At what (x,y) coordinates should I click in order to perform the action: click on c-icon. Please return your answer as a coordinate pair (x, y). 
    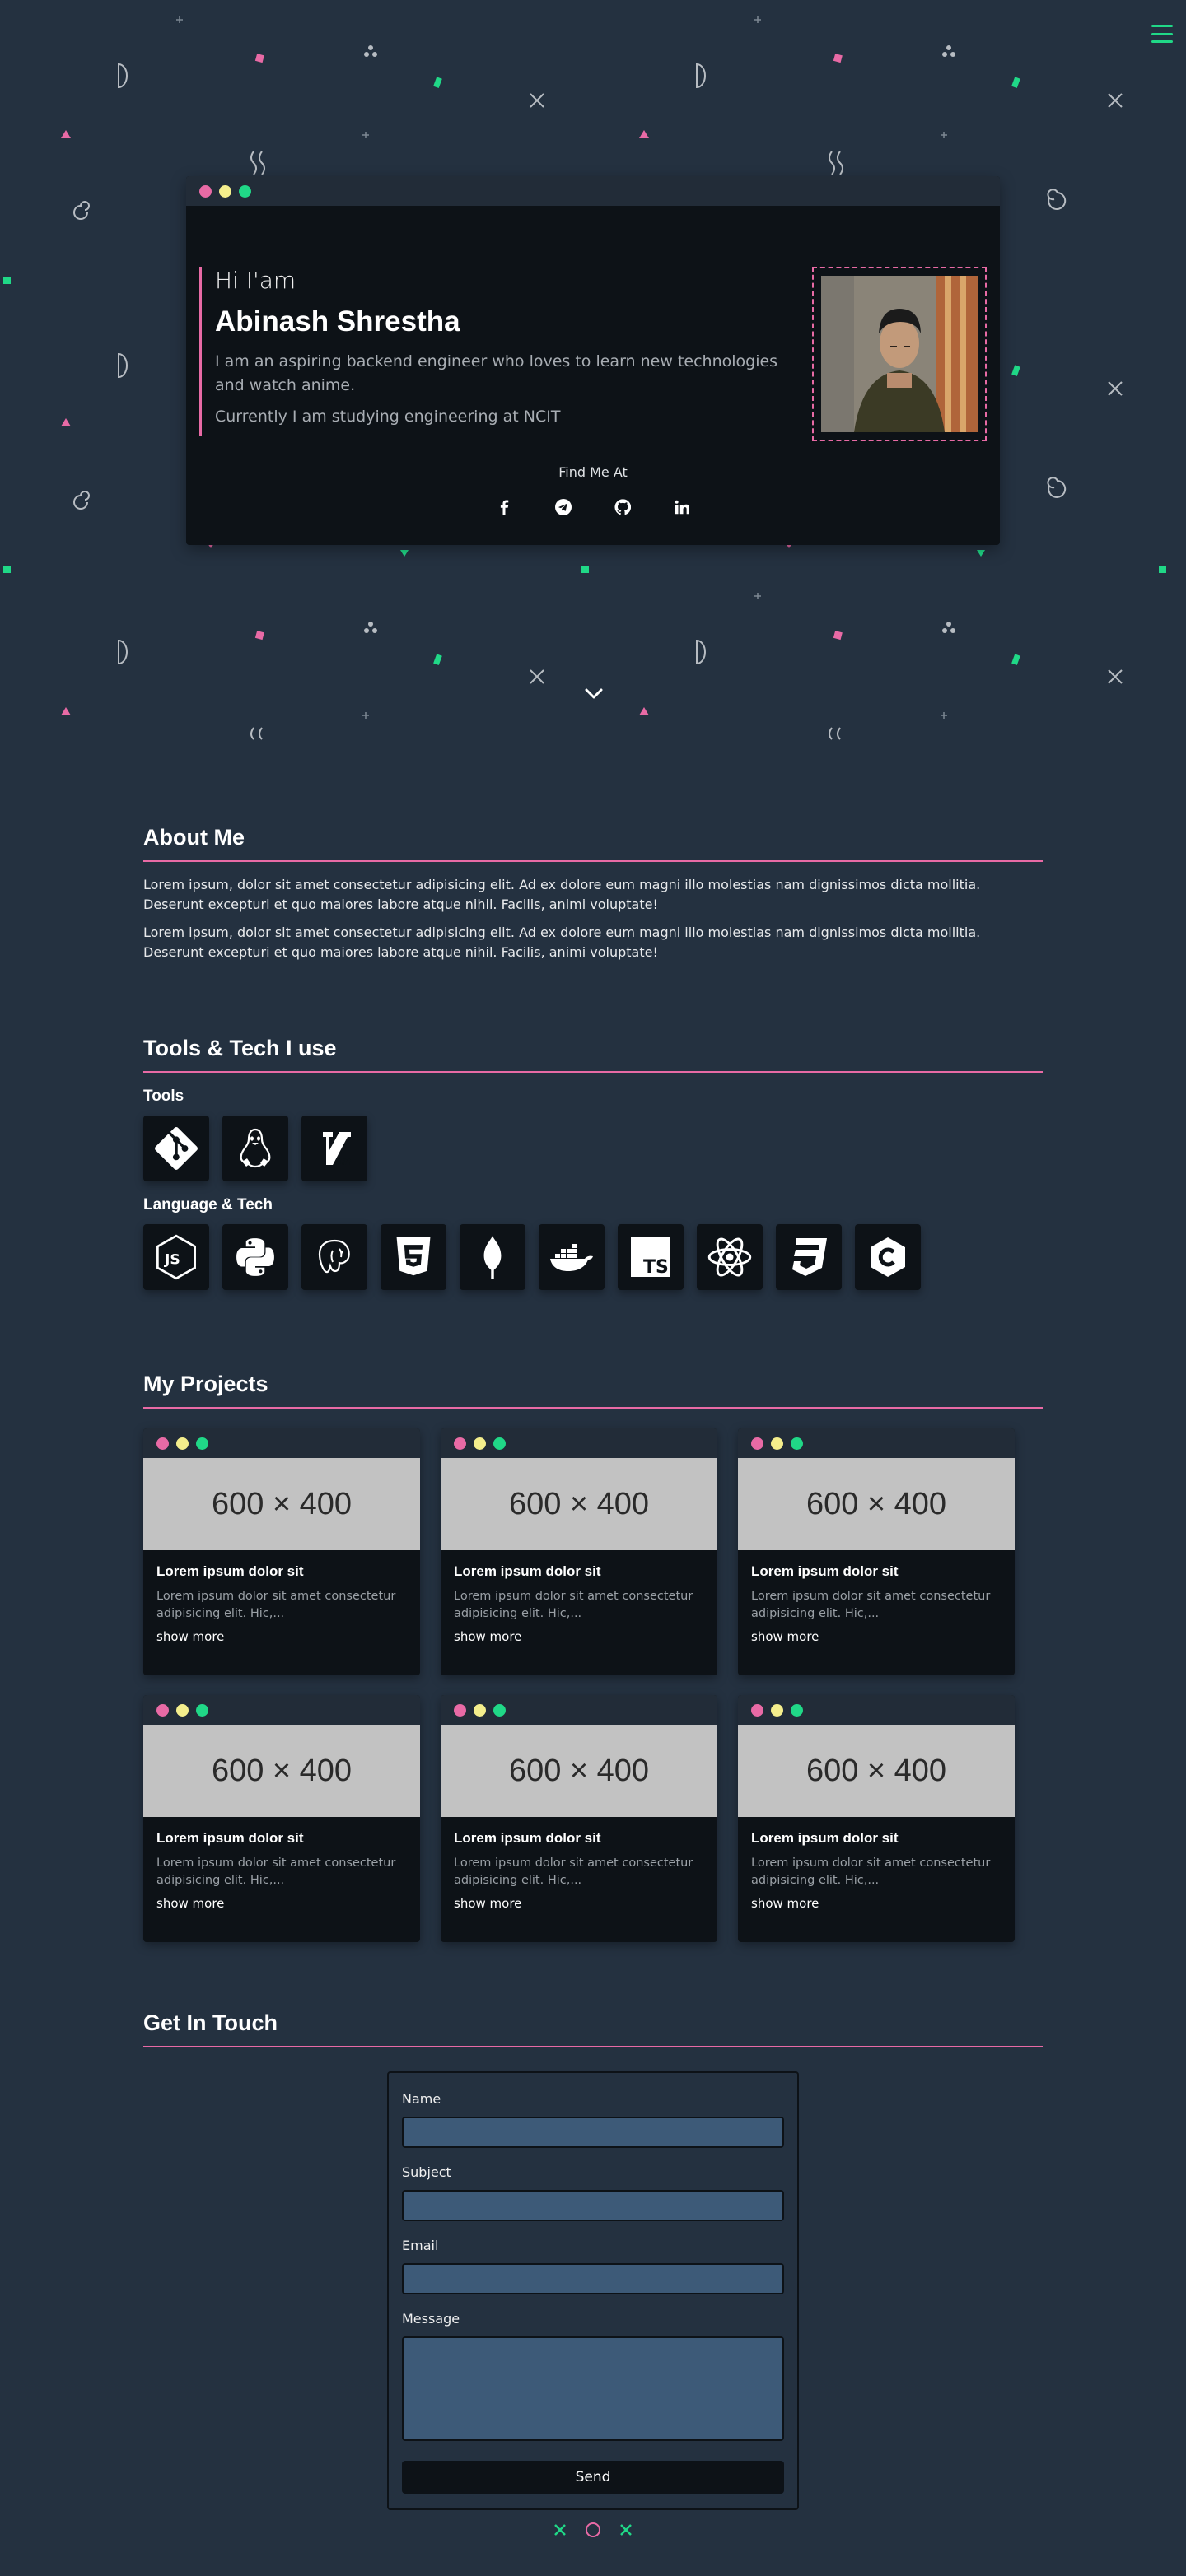
    Looking at the image, I should click on (888, 1257).